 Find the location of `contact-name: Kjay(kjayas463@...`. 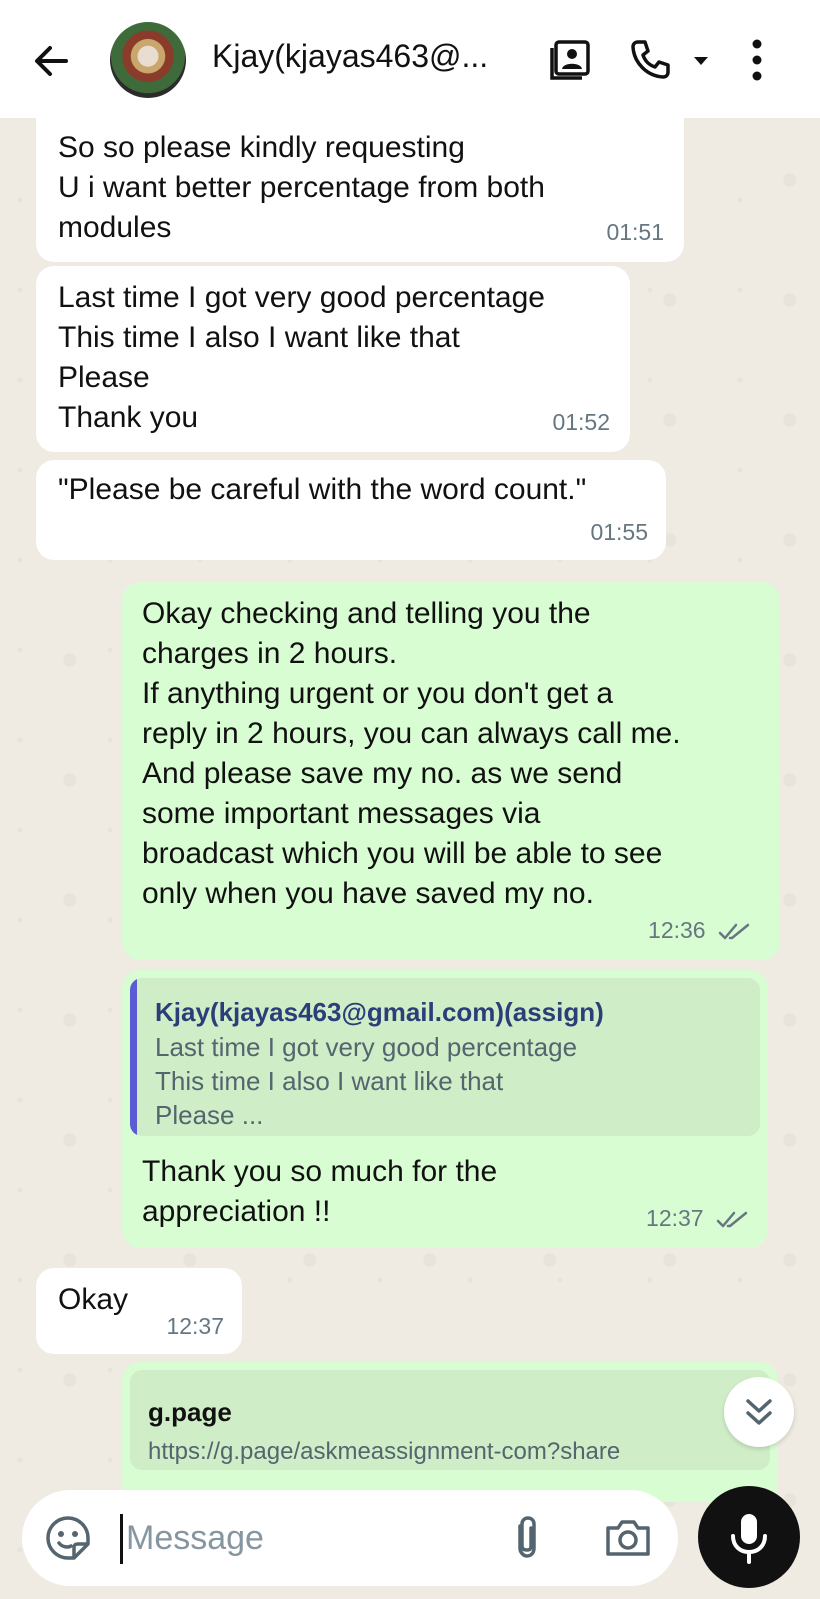

contact-name: Kjay(kjayas463@... is located at coordinates (372, 56).